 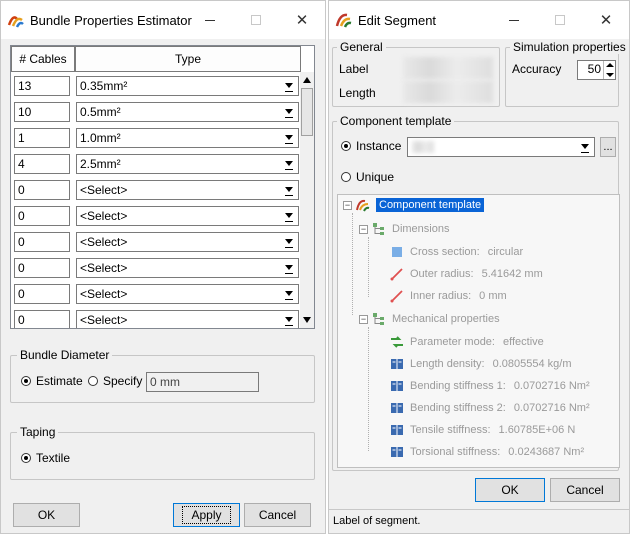 What do you see at coordinates (501, 147) in the screenshot?
I see `instance-select` at bounding box center [501, 147].